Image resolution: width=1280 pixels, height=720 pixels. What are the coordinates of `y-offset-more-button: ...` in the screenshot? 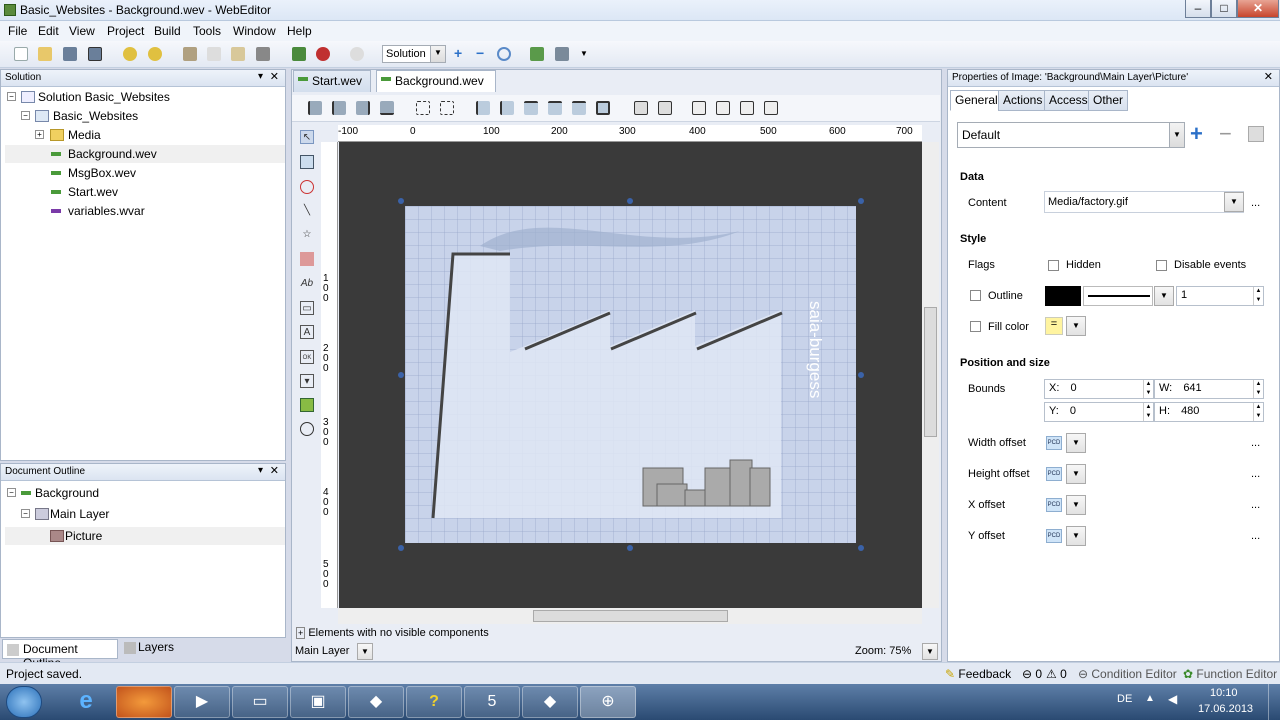 It's located at (1255, 536).